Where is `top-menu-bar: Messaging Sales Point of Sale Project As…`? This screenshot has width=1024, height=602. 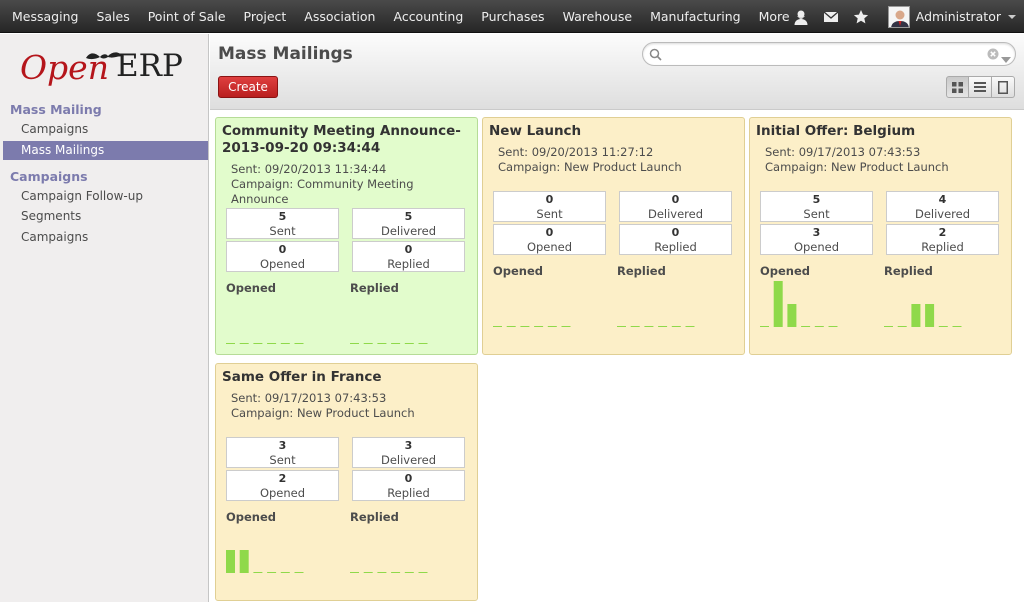 top-menu-bar: Messaging Sales Point of Sale Project As… is located at coordinates (512, 16).